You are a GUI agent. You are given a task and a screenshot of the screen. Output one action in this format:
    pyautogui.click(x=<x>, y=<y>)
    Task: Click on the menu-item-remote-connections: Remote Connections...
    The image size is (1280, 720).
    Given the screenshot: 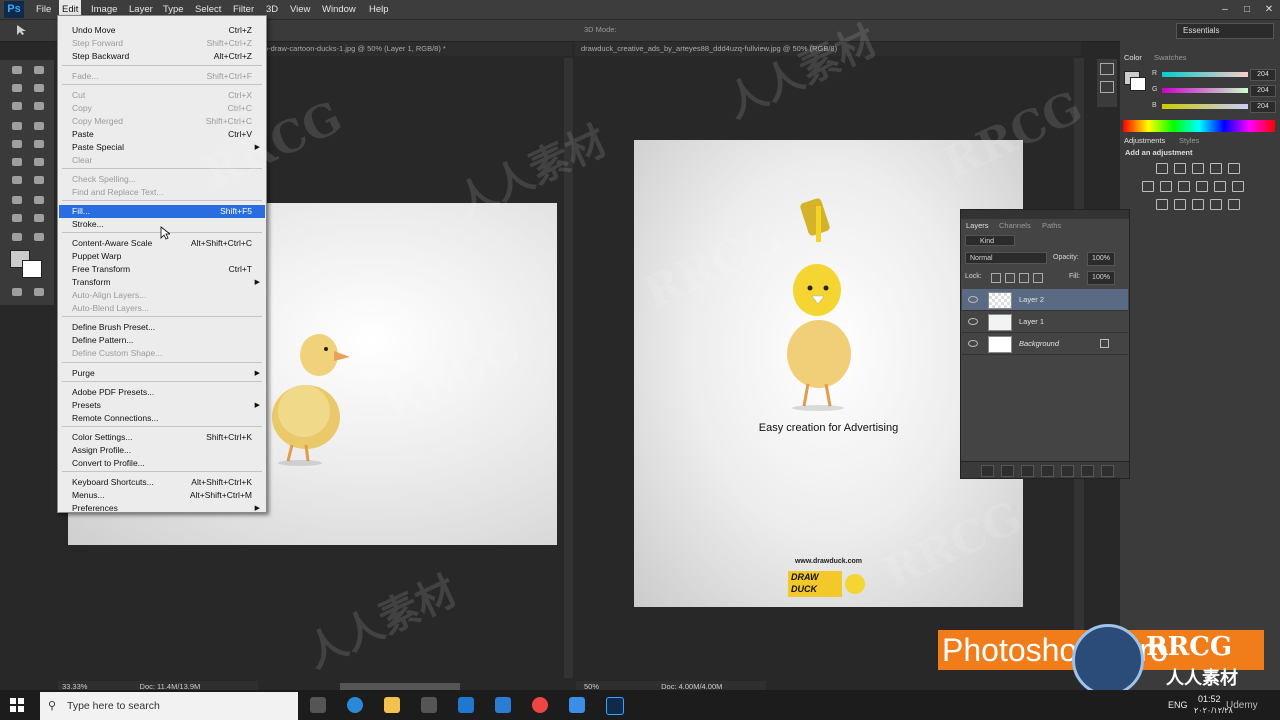 What is the action you would take?
    pyautogui.click(x=162, y=418)
    